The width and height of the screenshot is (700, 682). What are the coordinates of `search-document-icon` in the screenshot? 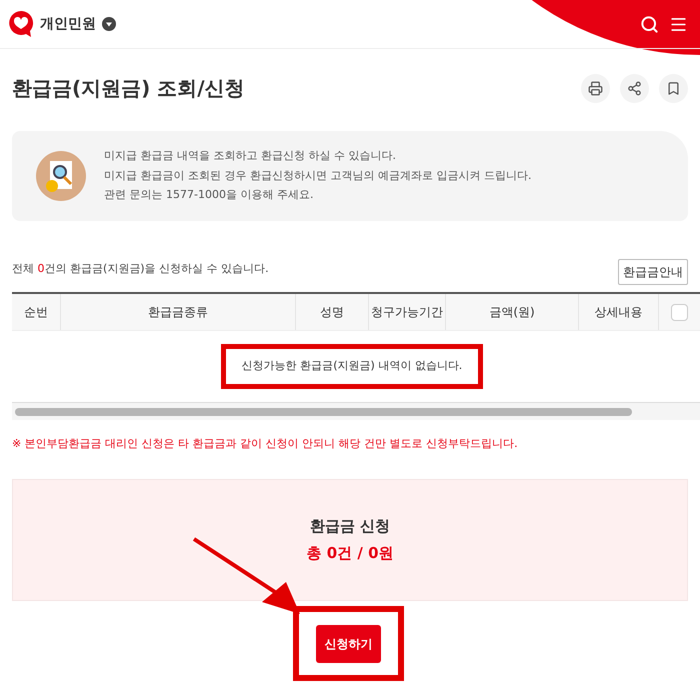 It's located at (61, 176).